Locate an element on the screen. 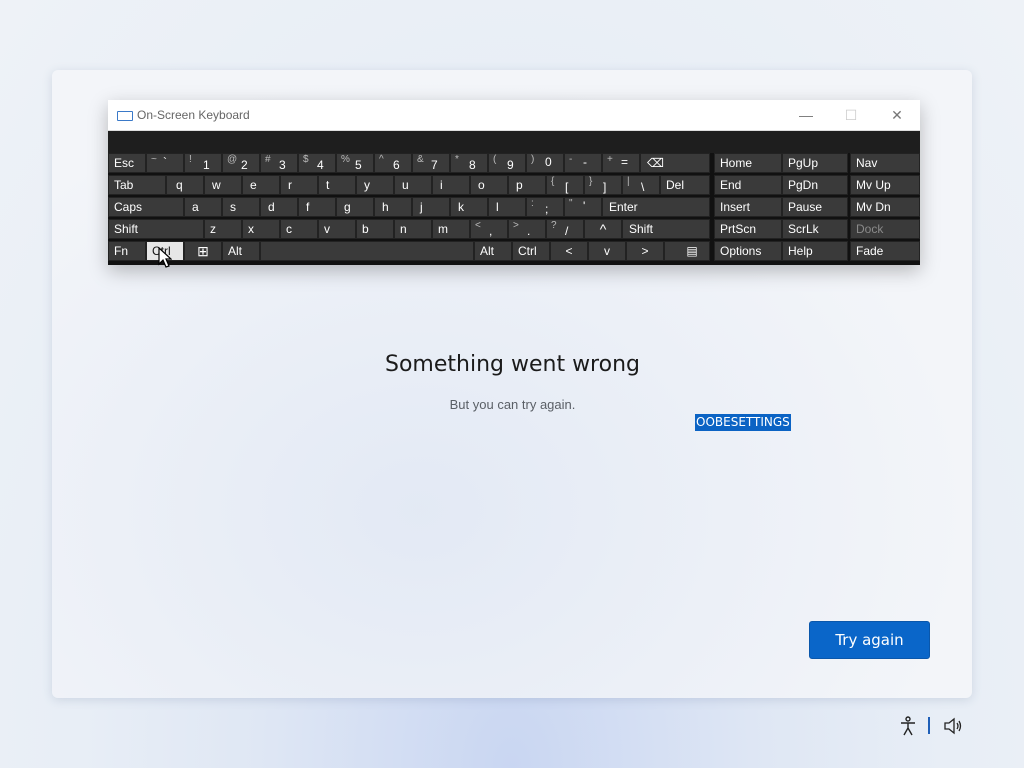  key-home: Home is located at coordinates (748, 163).